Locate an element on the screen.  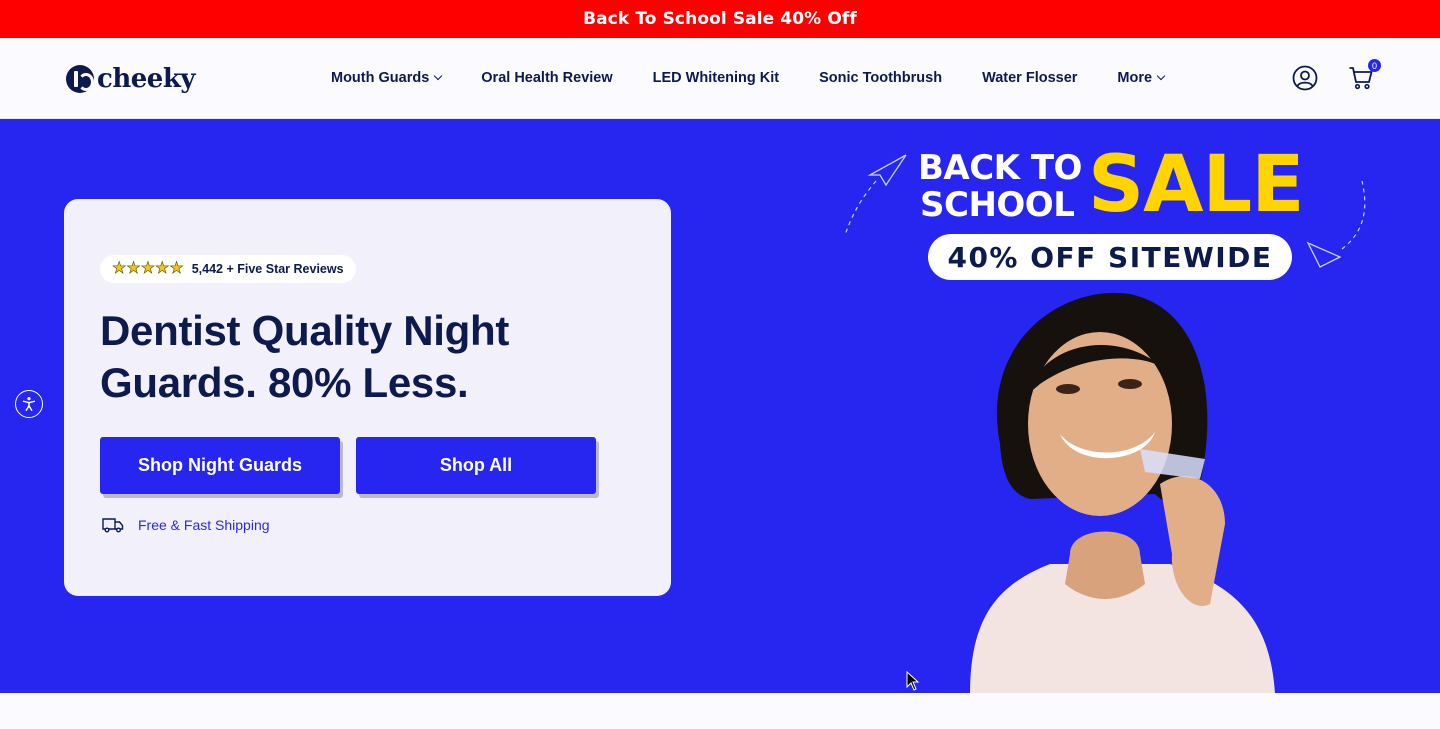
promo-discount-text: 40% OFF SITEWIDE is located at coordinates (1110, 257).